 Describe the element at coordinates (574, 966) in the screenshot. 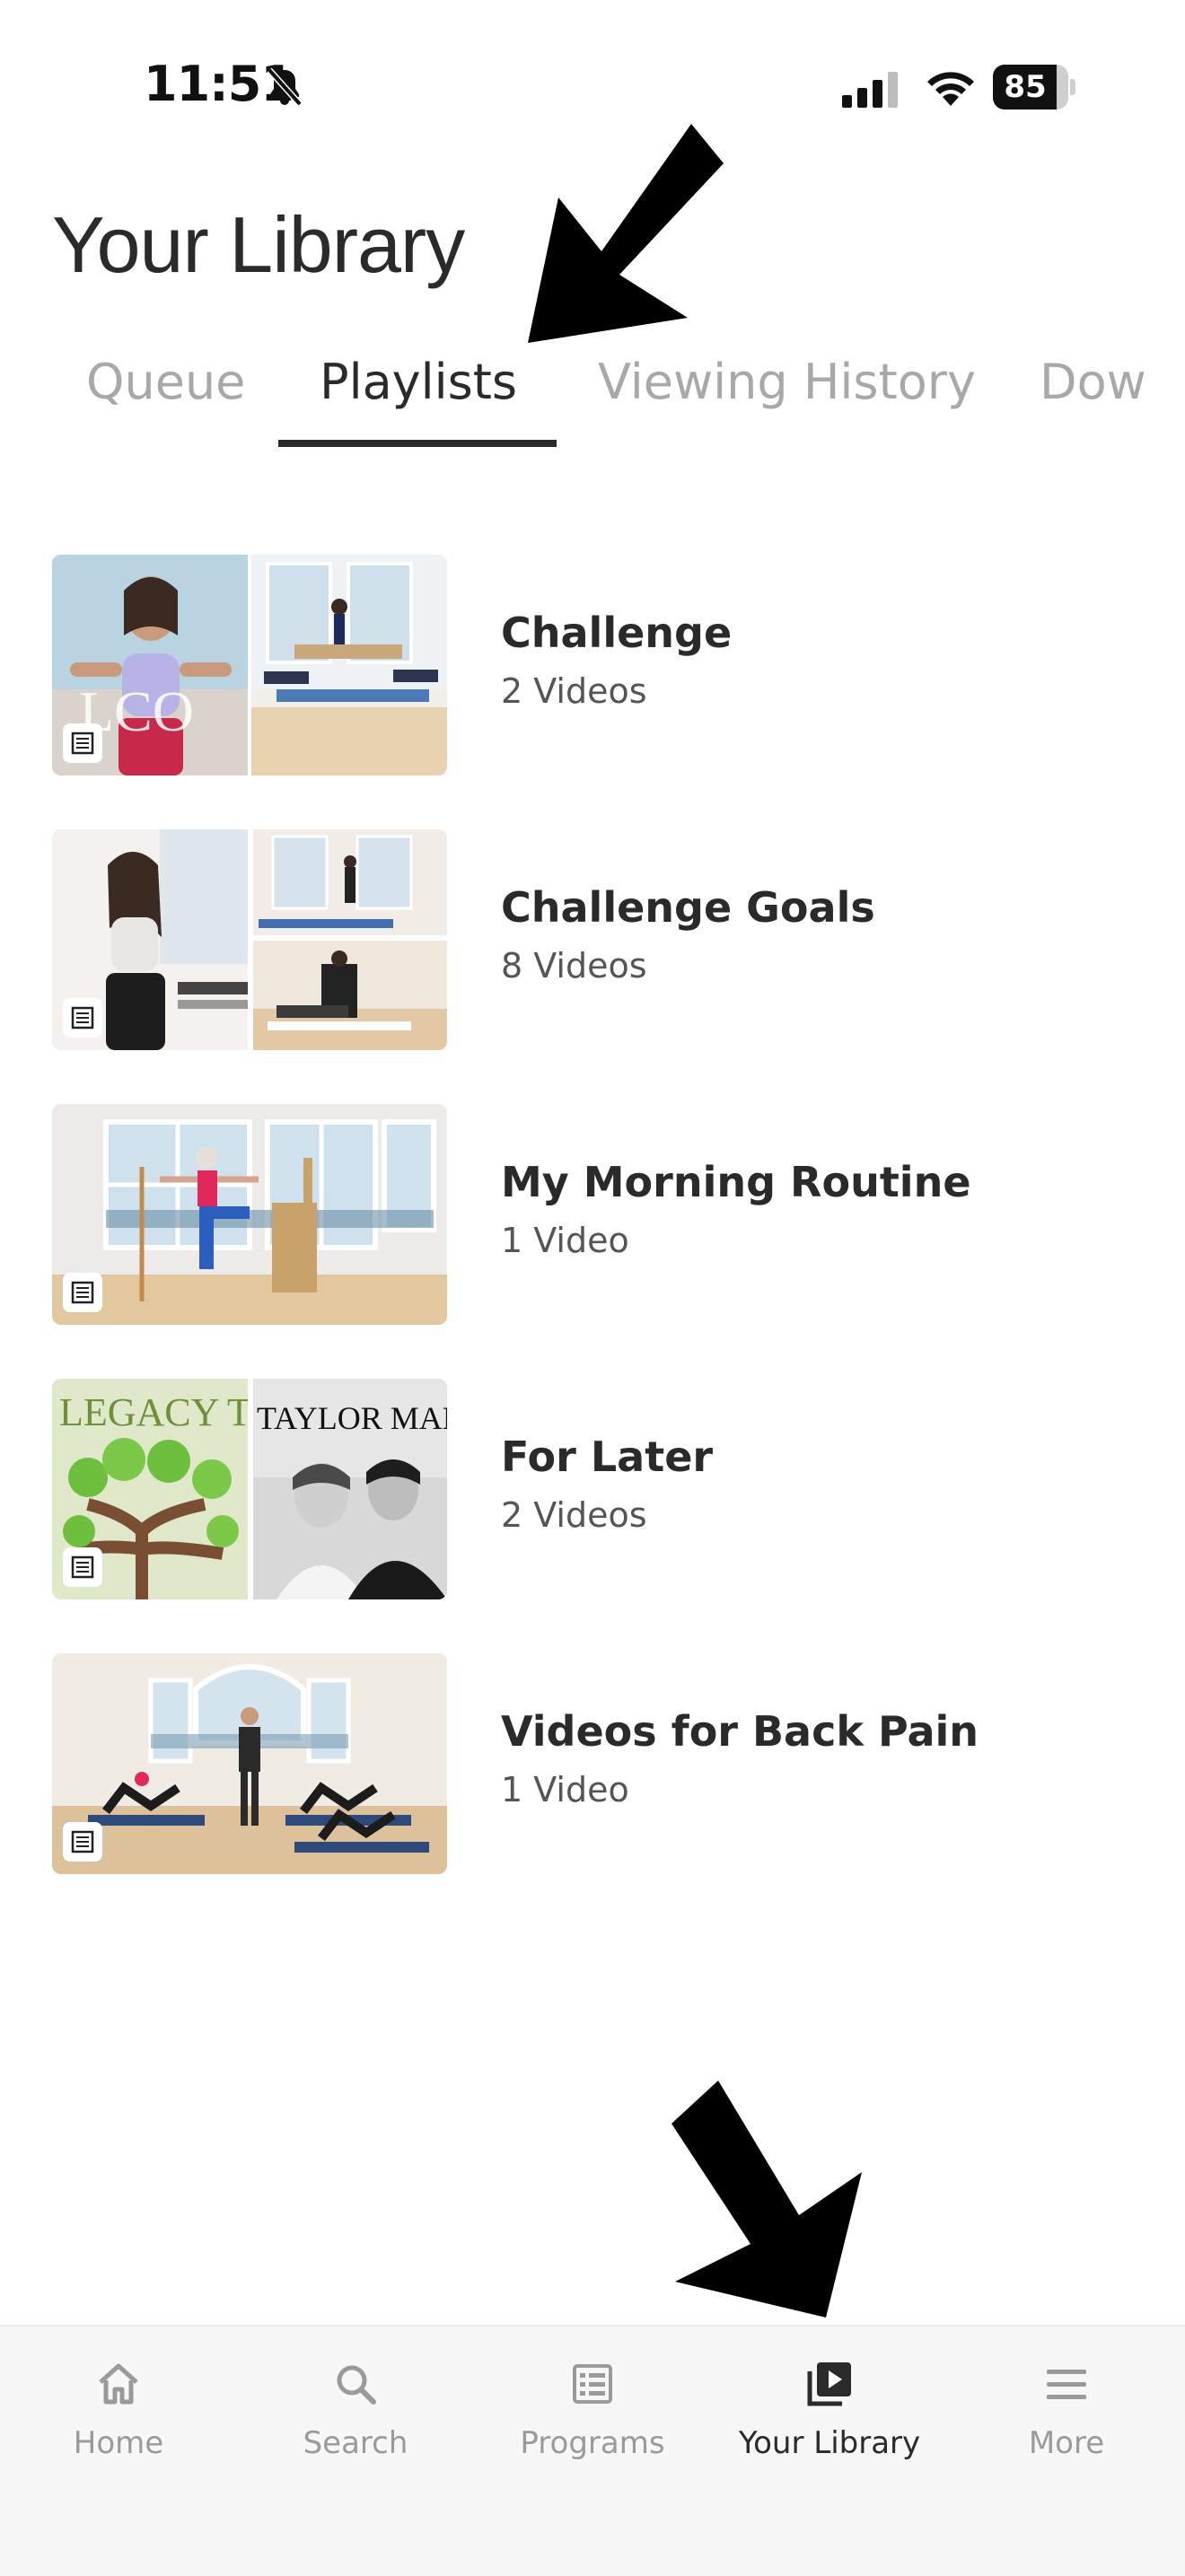

I see `playlist-video-count: 8 Videos` at that location.